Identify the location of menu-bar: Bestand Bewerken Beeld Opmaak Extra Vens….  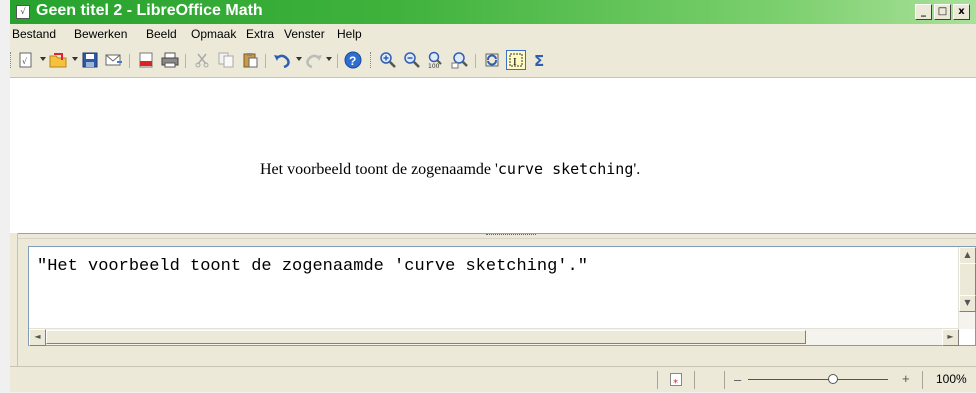
(493, 34).